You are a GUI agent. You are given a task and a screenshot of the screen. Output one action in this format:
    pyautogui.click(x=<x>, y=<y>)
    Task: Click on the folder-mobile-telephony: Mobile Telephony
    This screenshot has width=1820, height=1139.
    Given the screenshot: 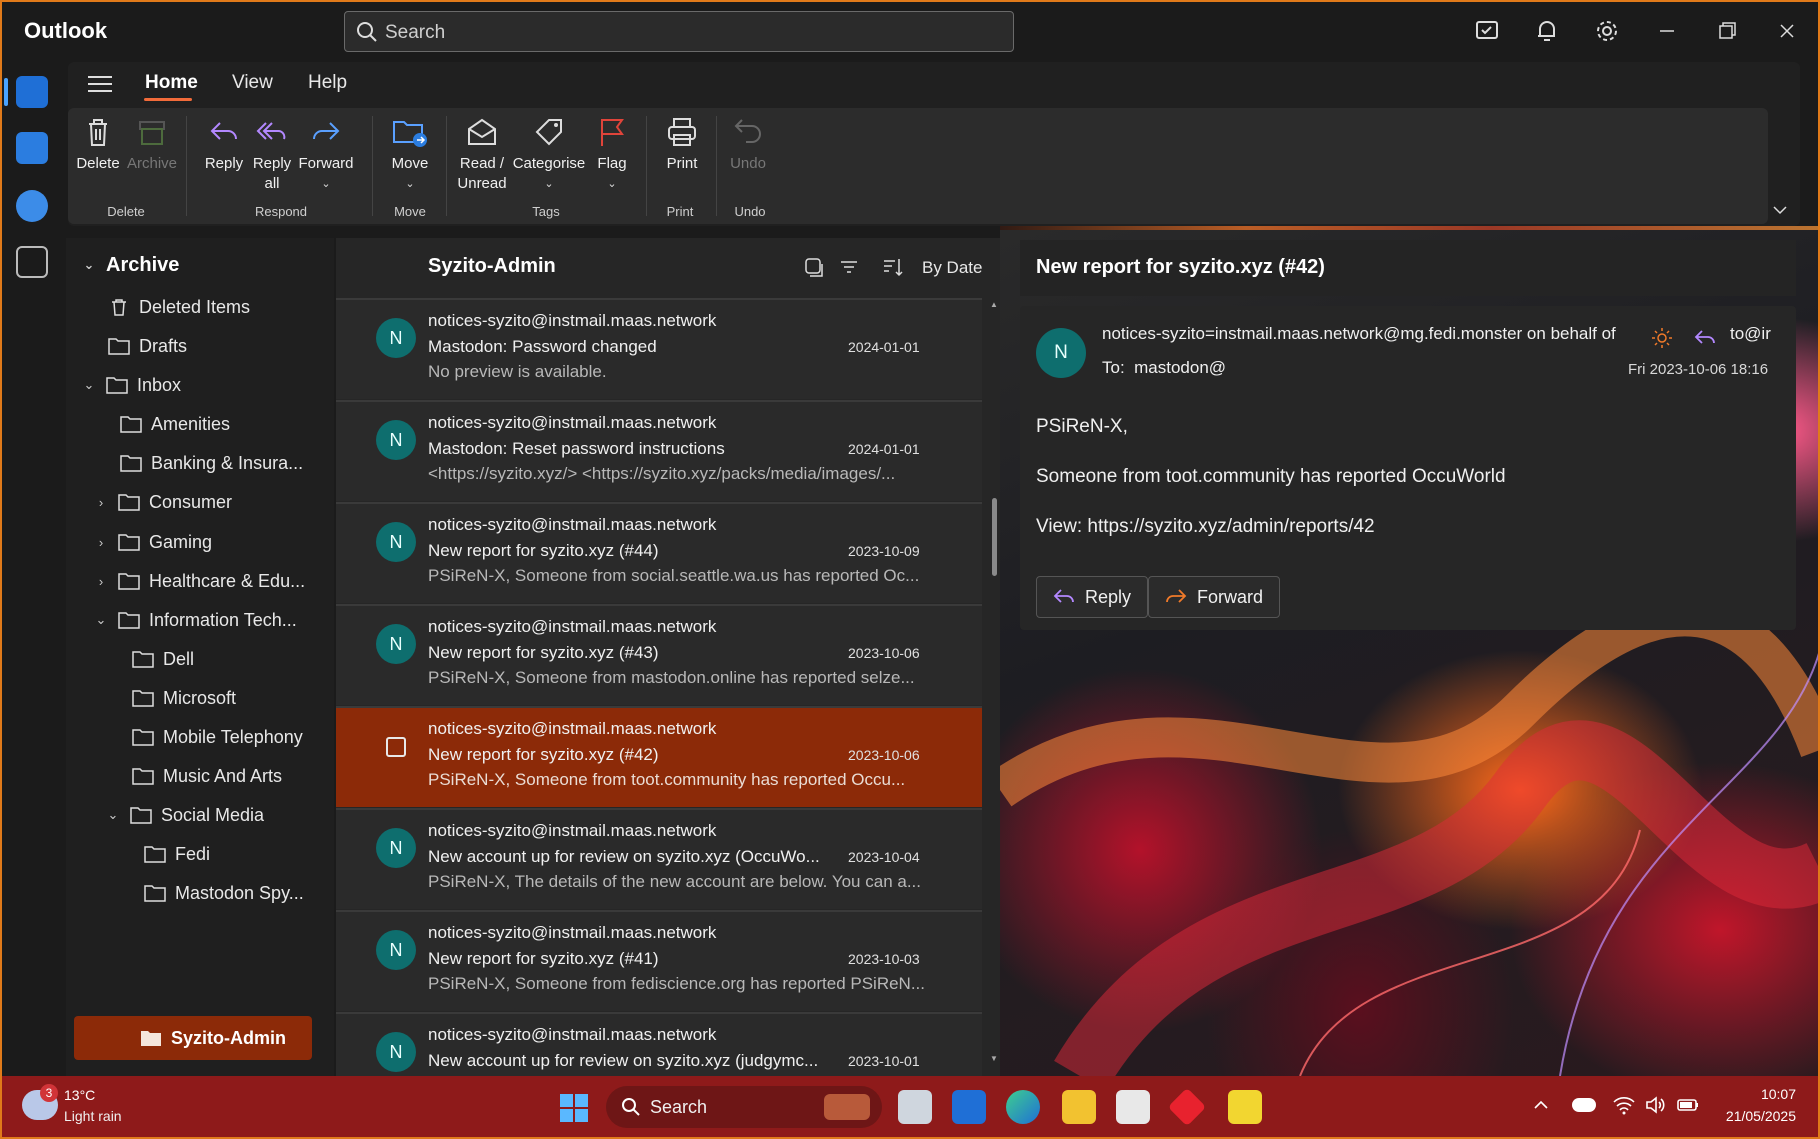 What is the action you would take?
    pyautogui.click(x=217, y=737)
    